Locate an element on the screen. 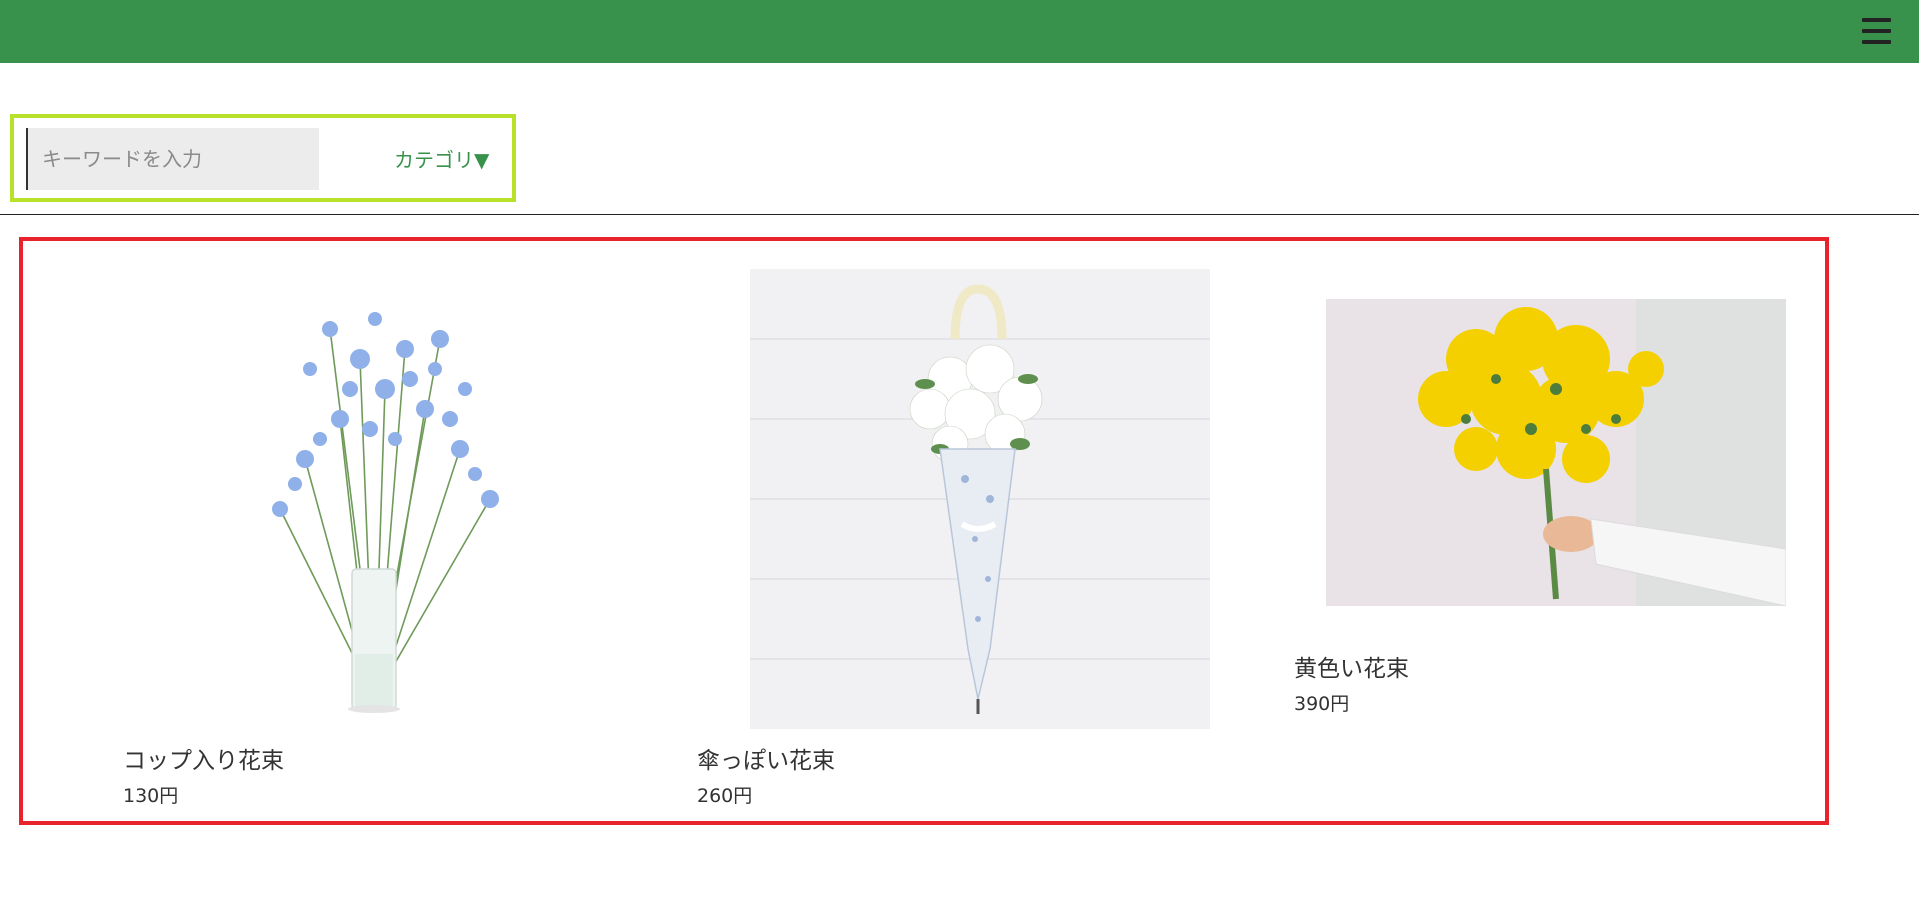  product-image-blue-flowers is located at coordinates (384, 500).